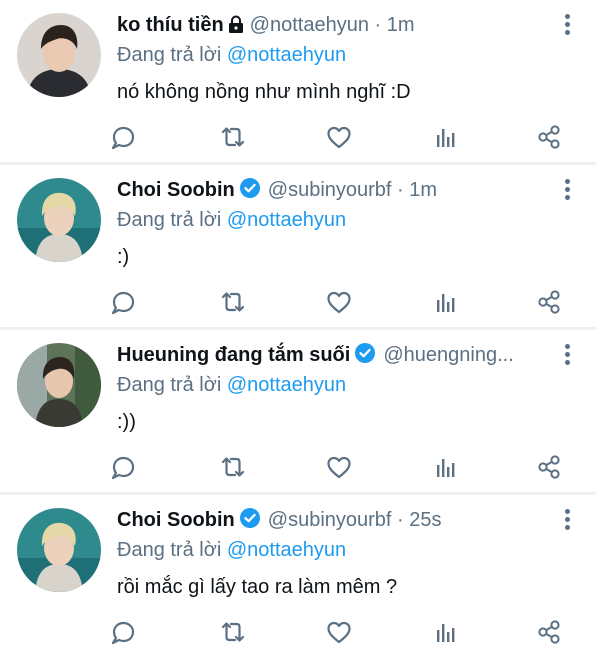 This screenshot has height=660, width=596. Describe the element at coordinates (233, 355) in the screenshot. I see `display-name: Hueuning đang tắm suối` at that location.